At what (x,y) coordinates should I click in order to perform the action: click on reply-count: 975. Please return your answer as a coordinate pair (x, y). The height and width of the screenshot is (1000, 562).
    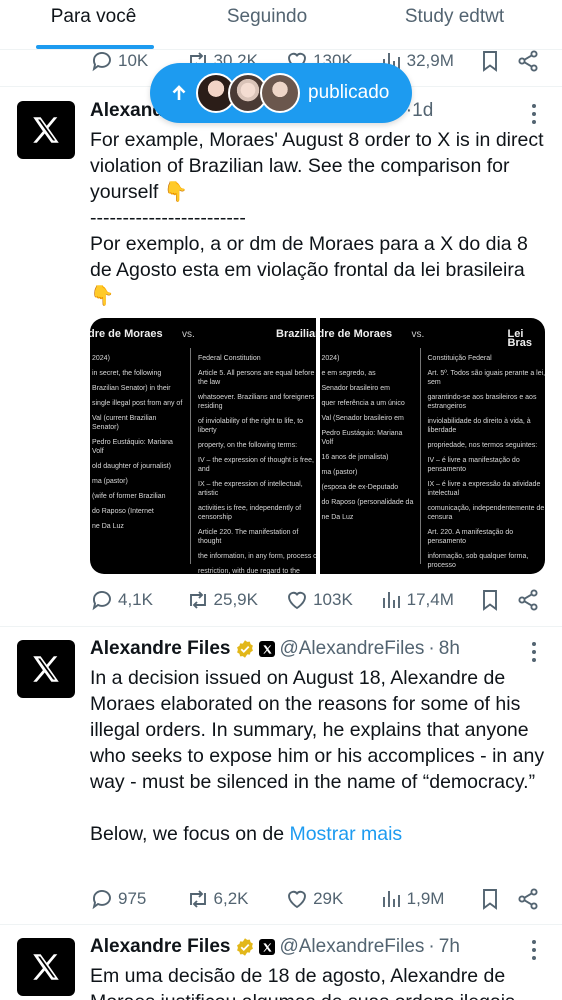
    Looking at the image, I should click on (132, 898).